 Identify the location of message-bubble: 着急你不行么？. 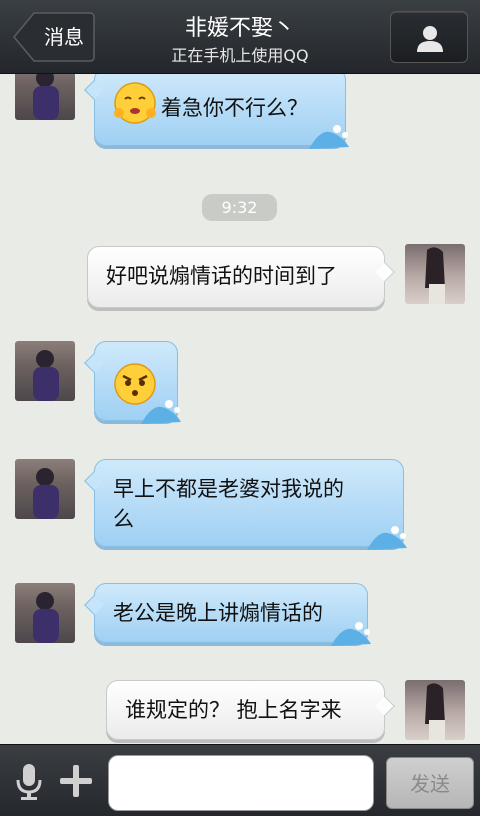
(216, 111).